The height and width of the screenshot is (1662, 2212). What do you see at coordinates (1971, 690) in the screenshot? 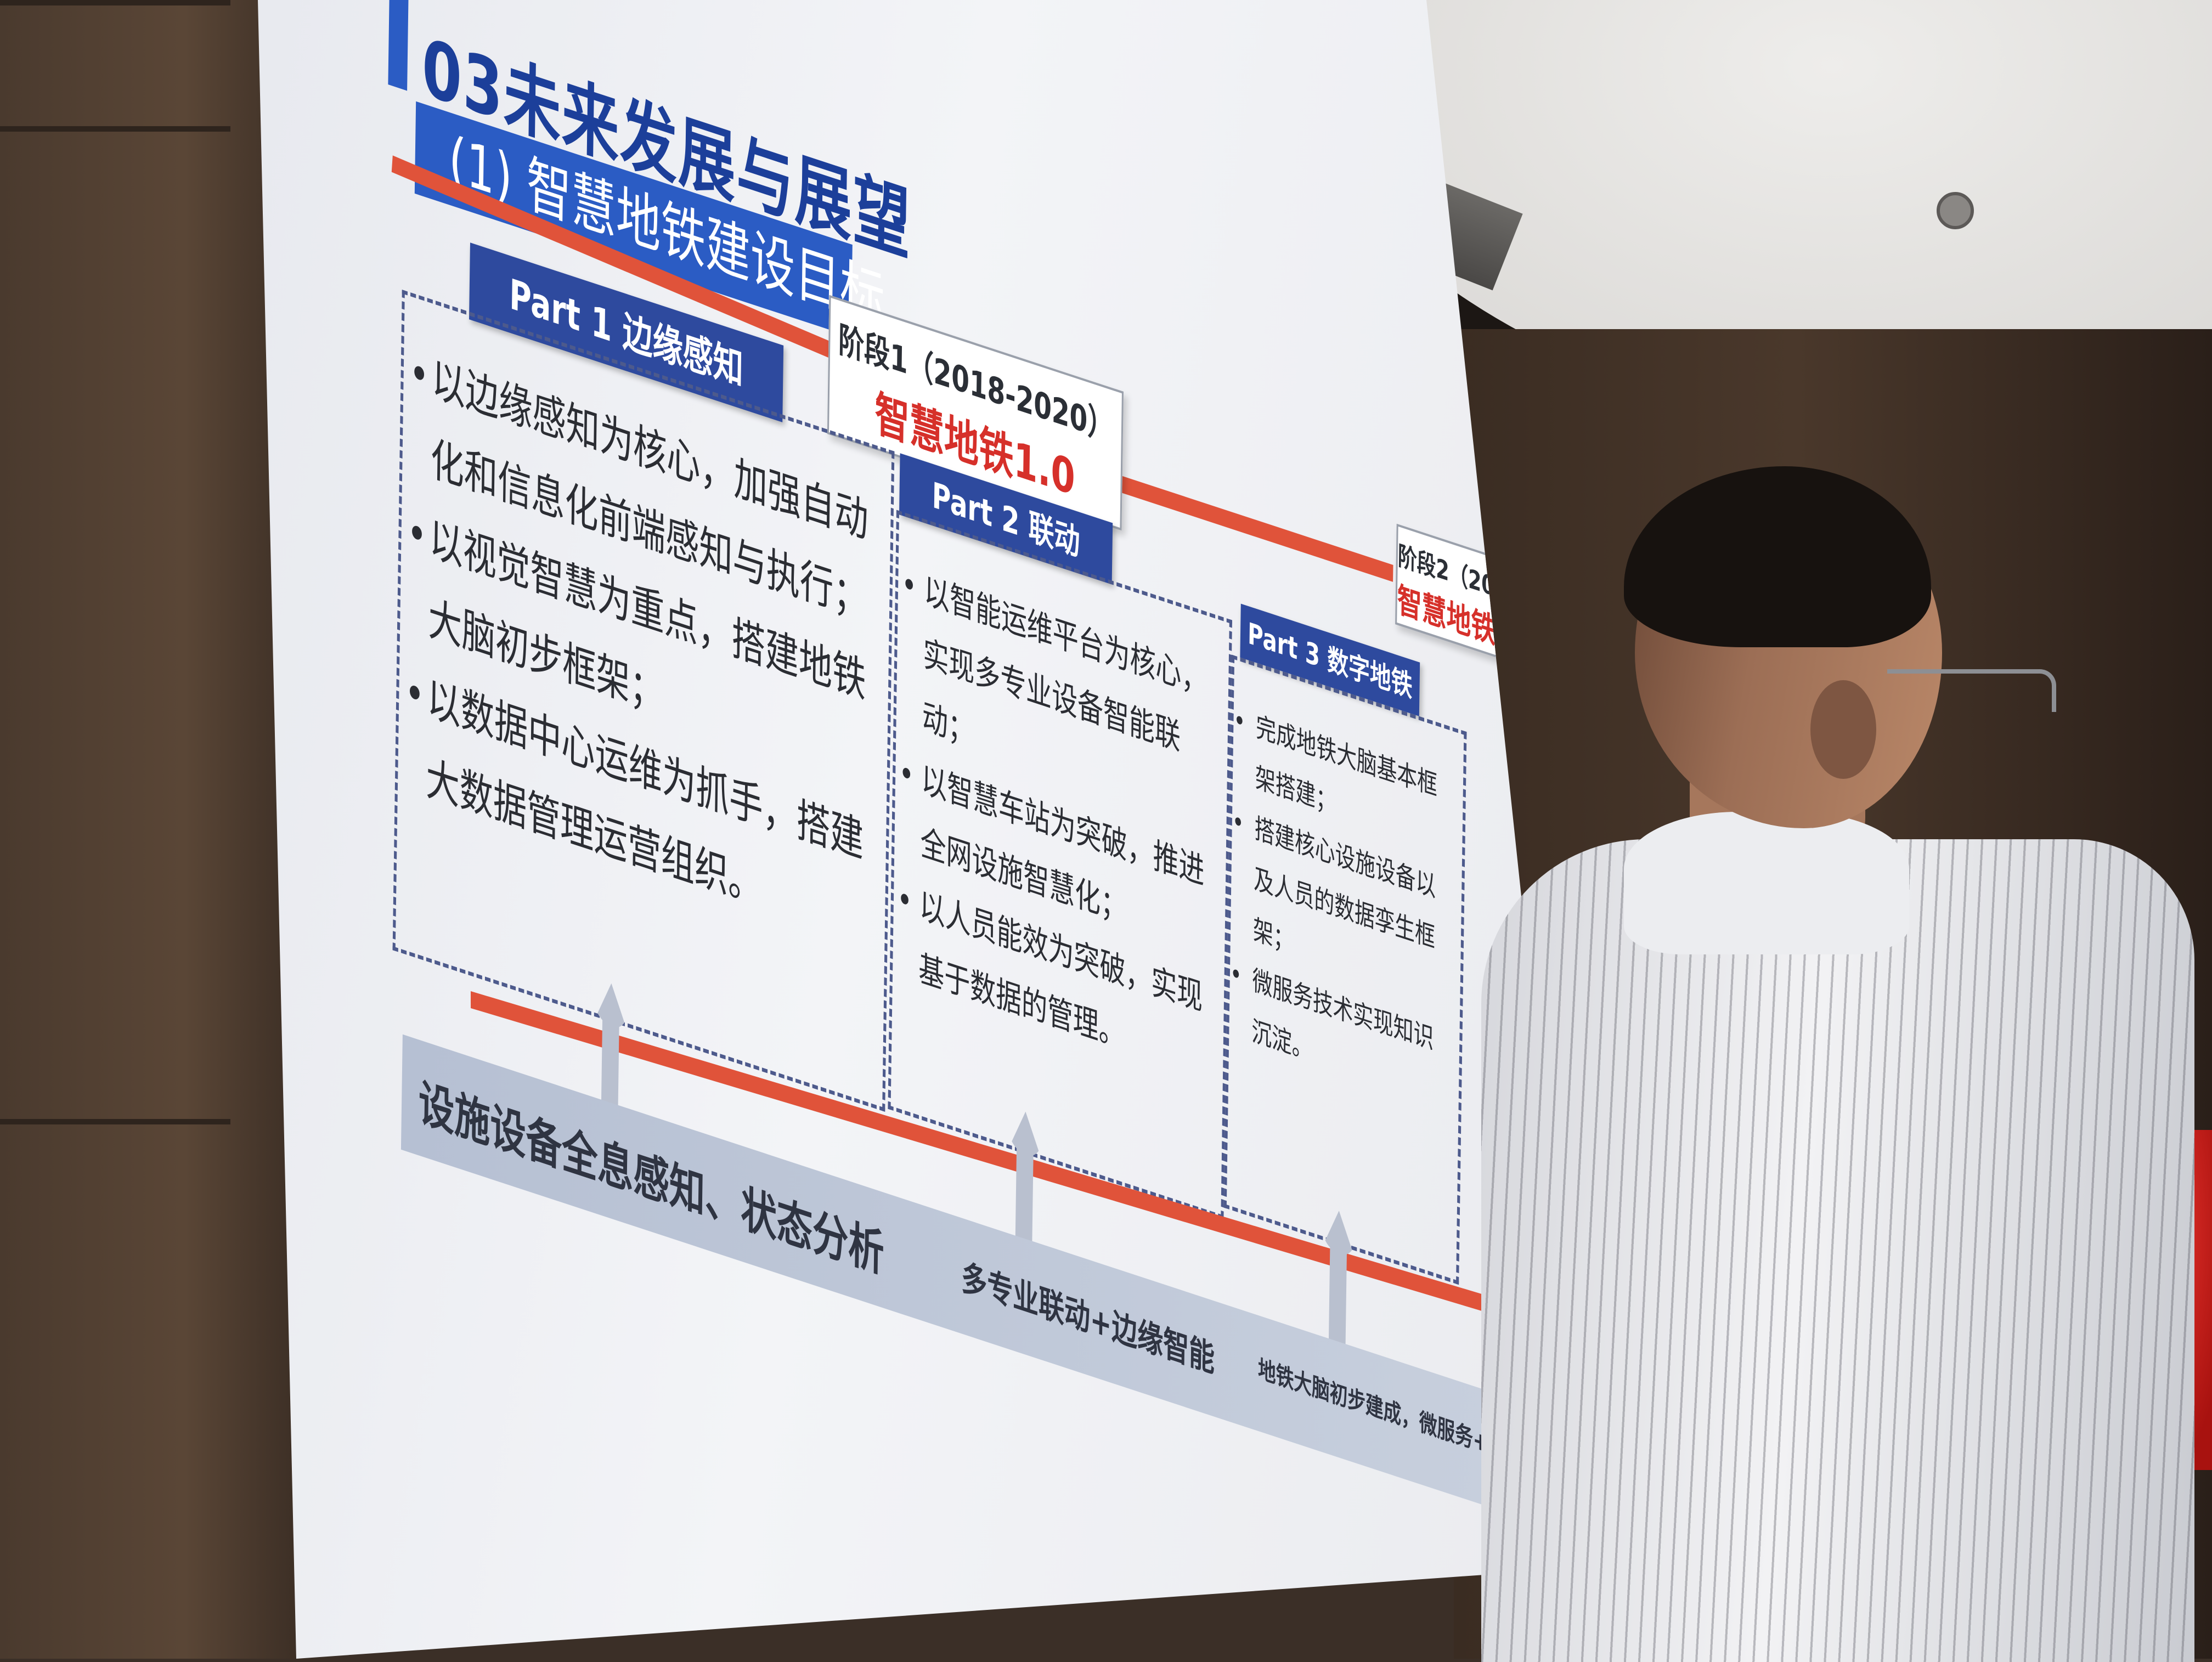
I see `glasses-icon` at bounding box center [1971, 690].